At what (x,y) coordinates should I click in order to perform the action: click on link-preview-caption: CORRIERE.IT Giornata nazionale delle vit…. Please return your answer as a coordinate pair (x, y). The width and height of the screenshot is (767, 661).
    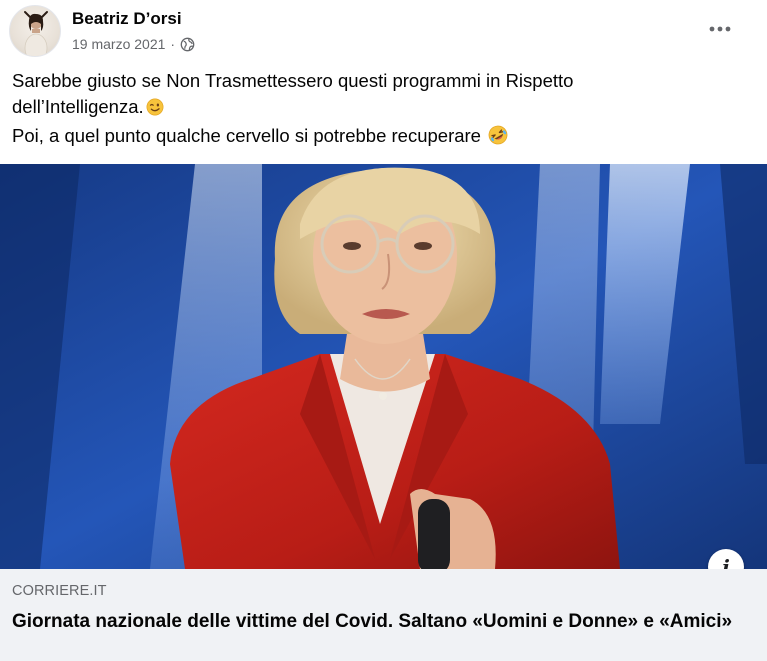
    Looking at the image, I should click on (383, 615).